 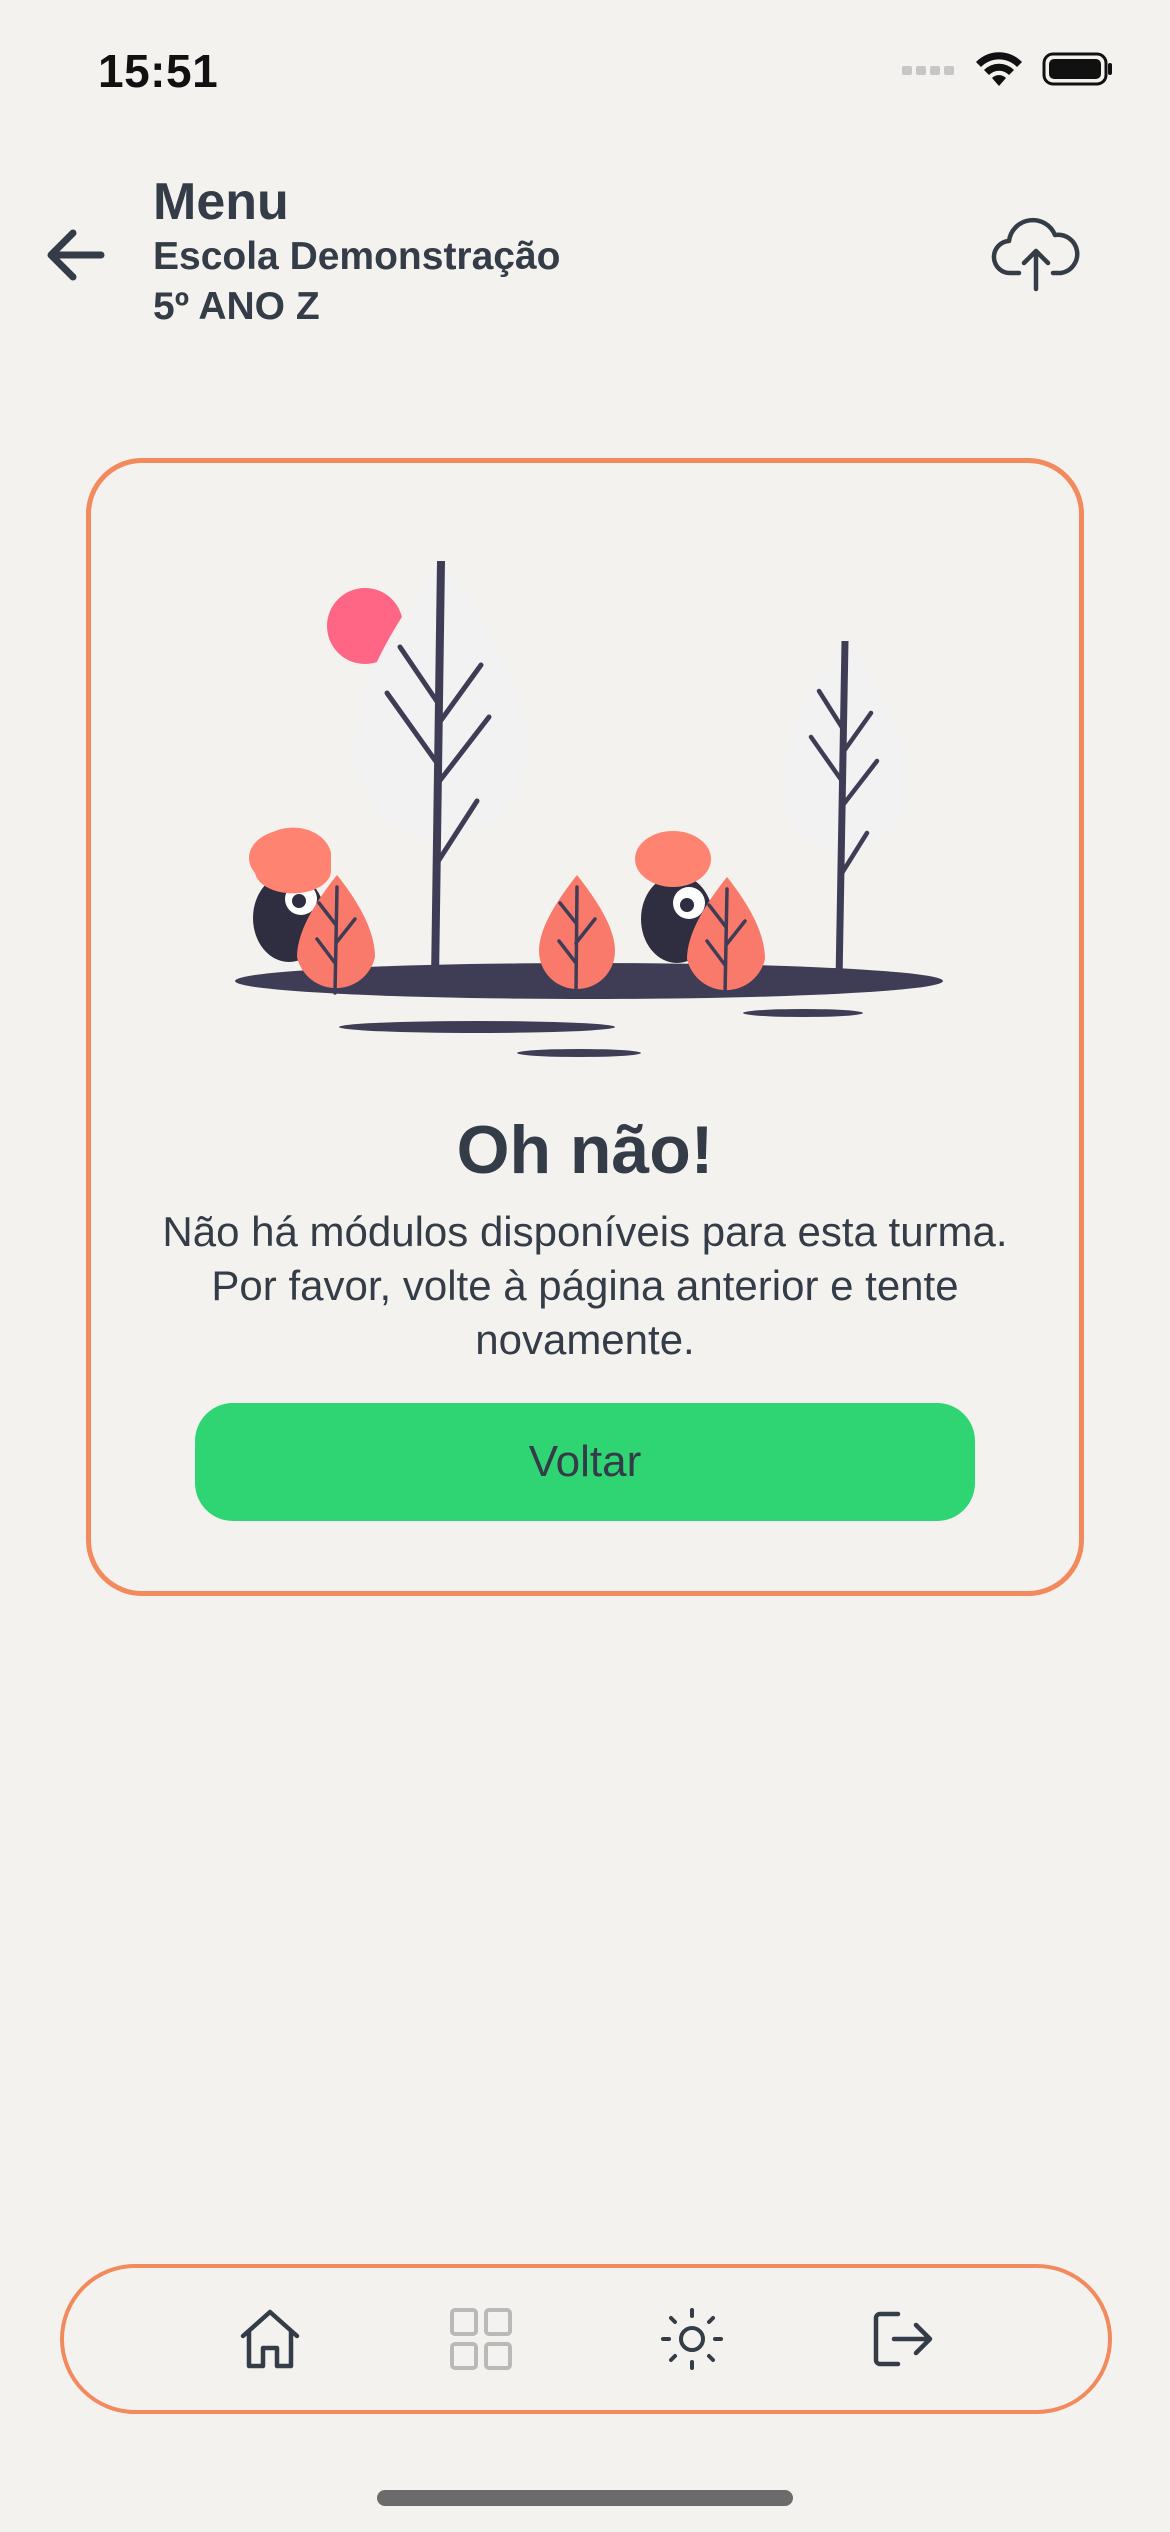 I want to click on nav-modules, so click(x=481, y=2339).